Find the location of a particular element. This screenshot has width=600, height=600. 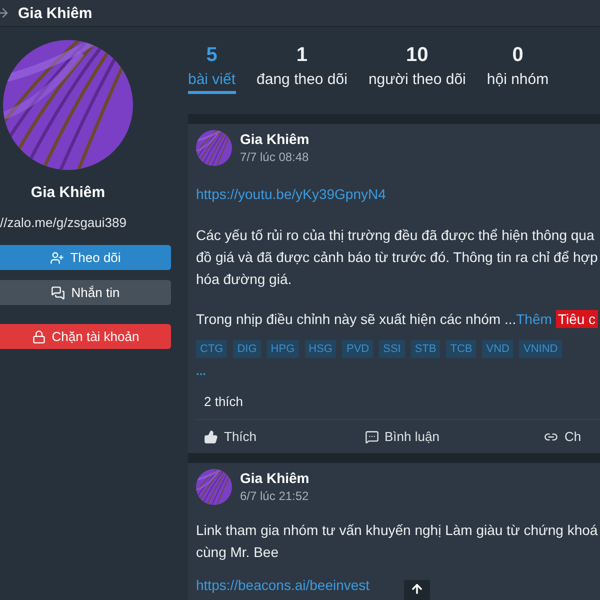

stat-tab: 10 người theo dõi is located at coordinates (417, 73).